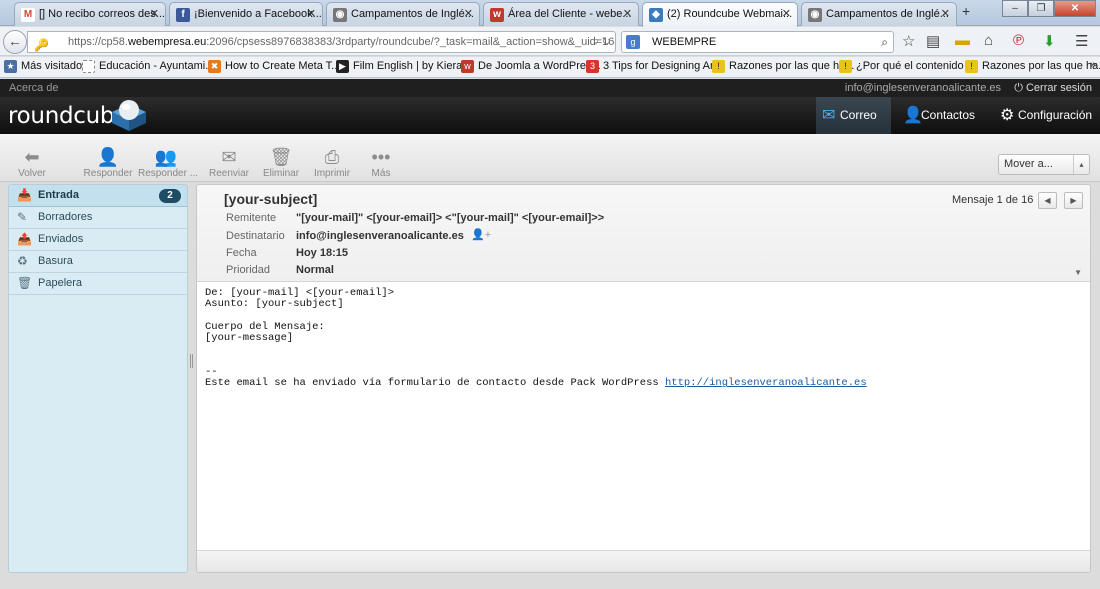 The height and width of the screenshot is (589, 1100). I want to click on print-button: ⎙ Imprimir, so click(332, 162).